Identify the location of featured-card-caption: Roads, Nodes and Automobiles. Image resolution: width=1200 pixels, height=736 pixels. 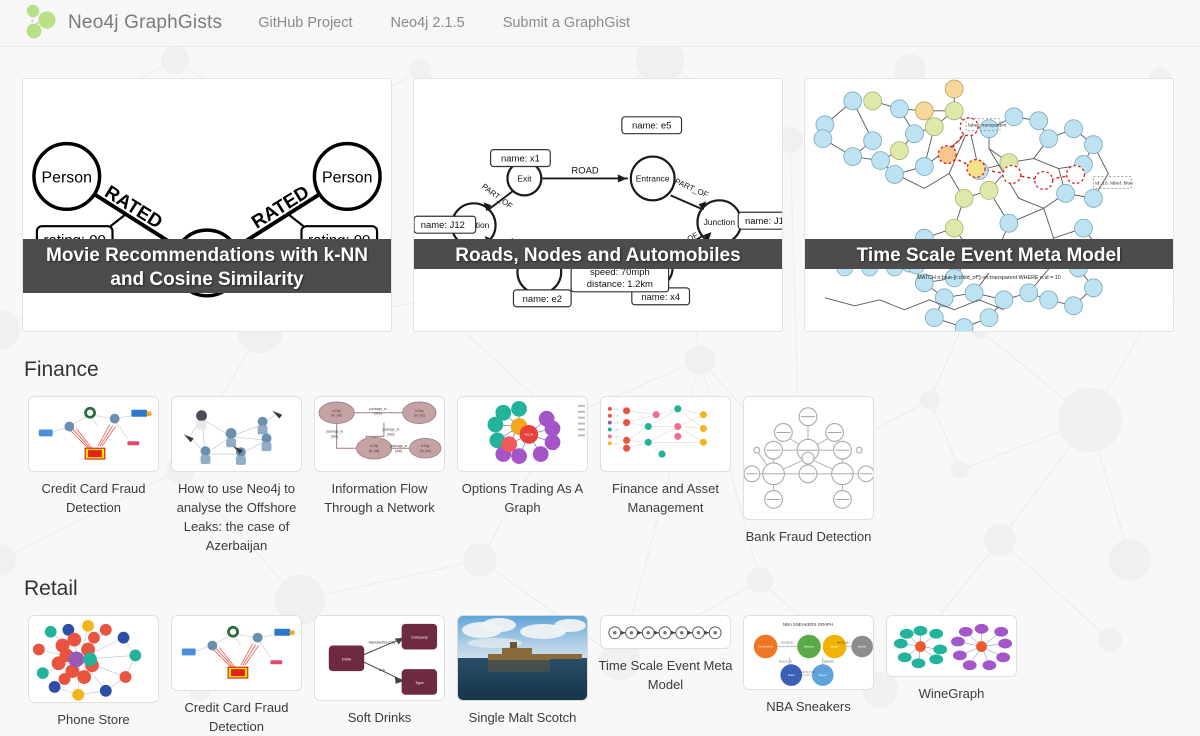
(598, 254).